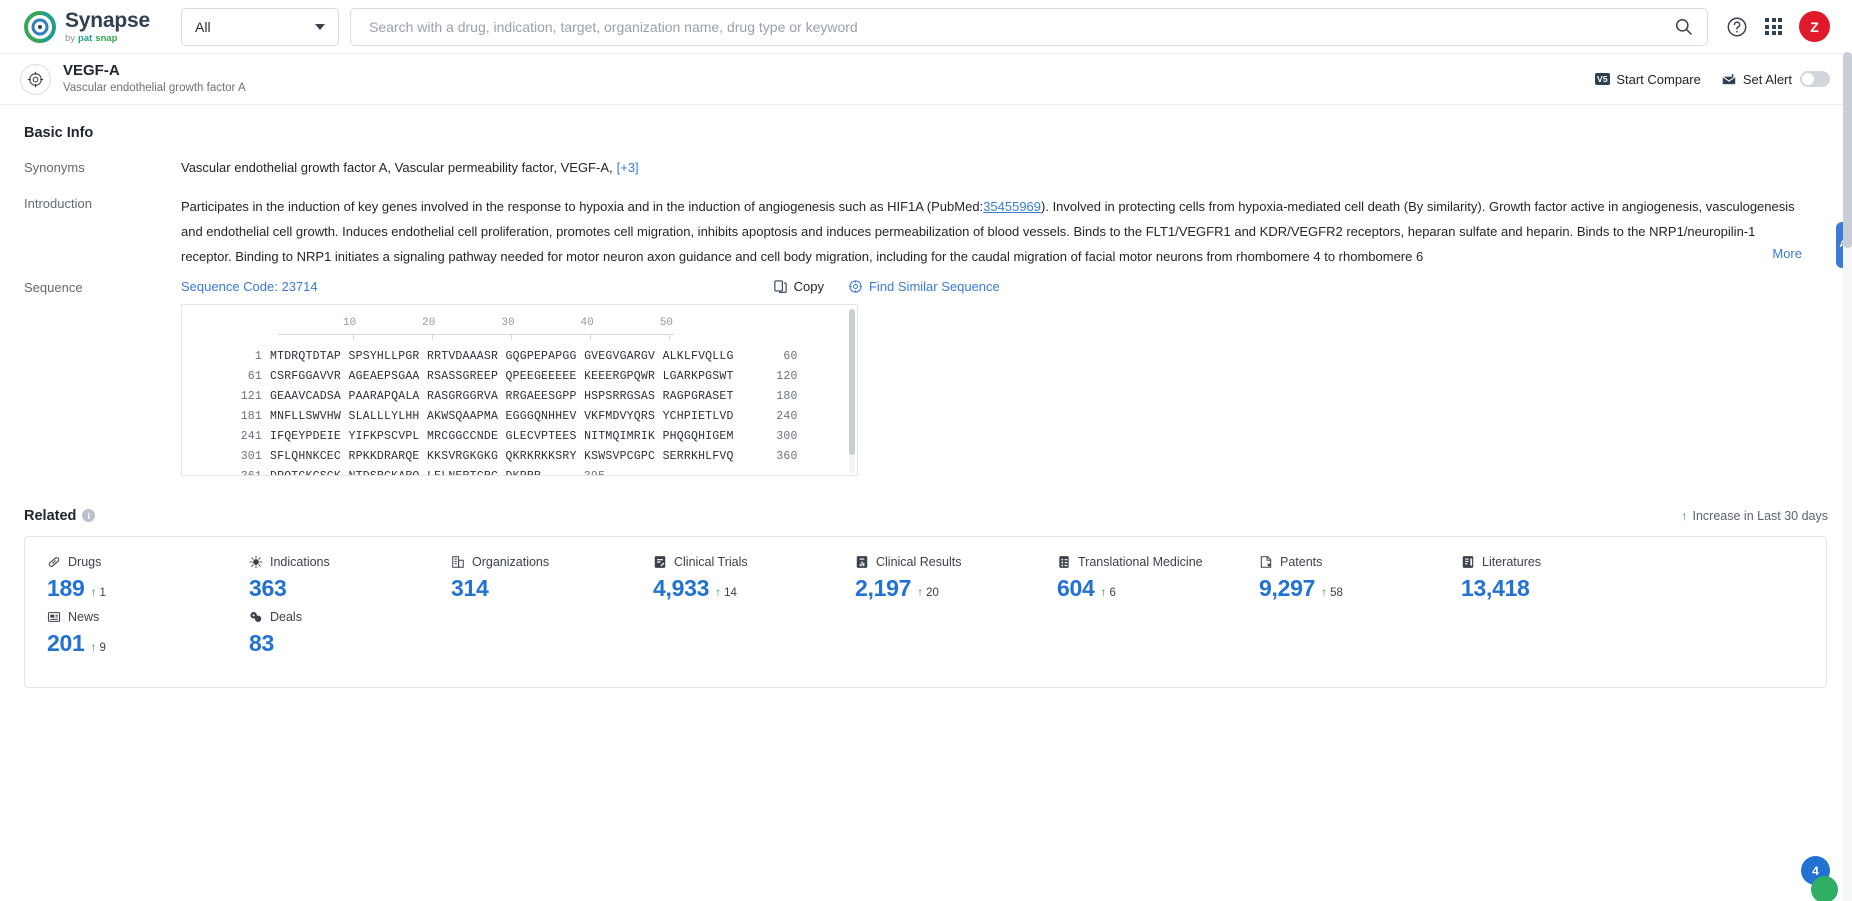  Describe the element at coordinates (852, 390) in the screenshot. I see `sequence-scrollbar` at that location.